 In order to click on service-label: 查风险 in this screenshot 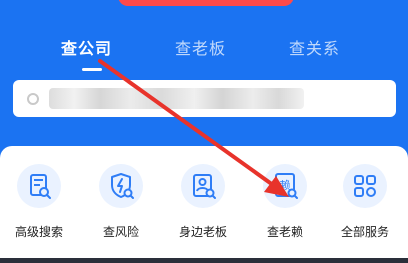, I will do `click(120, 232)`.